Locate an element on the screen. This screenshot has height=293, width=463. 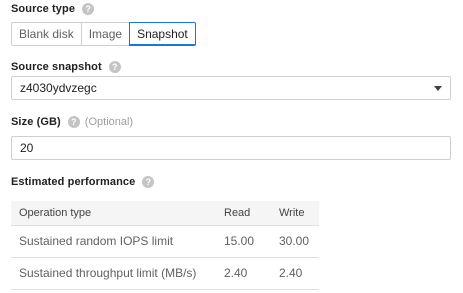
size-value: 20 is located at coordinates (27, 148).